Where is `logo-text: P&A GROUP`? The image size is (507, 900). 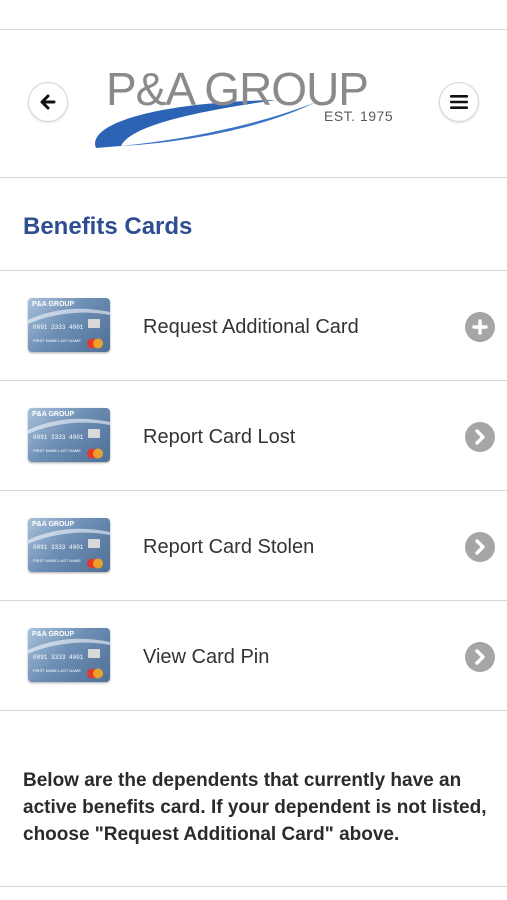
logo-text: P&A GROUP is located at coordinates (237, 89).